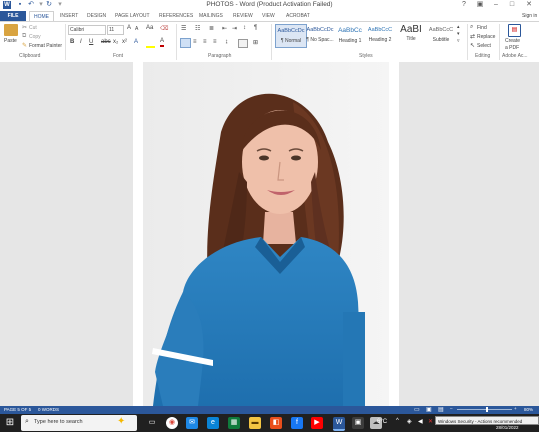 This screenshot has height=432, width=539. I want to click on tab-references: REFERENCES, so click(176, 16).